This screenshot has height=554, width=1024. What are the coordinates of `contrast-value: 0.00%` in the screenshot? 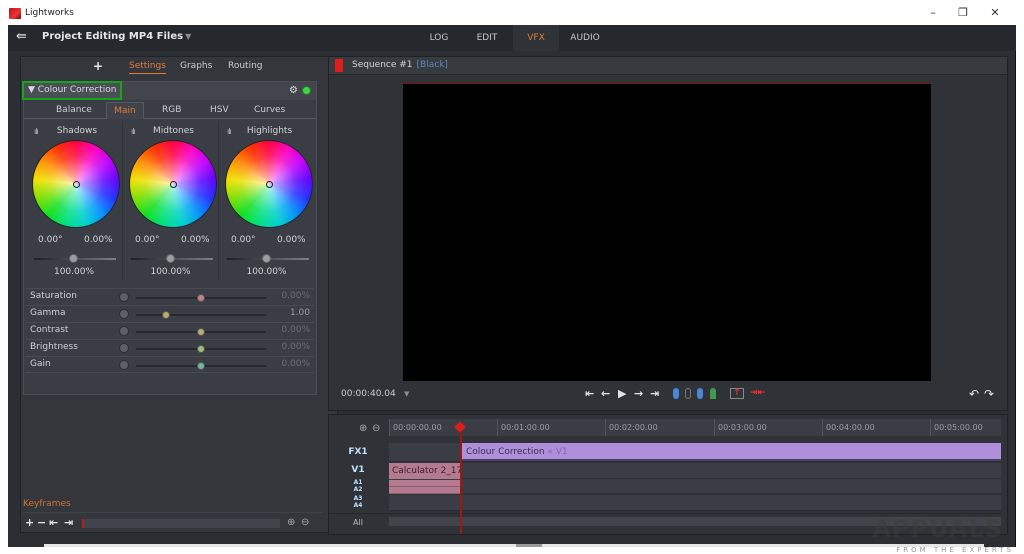 It's located at (295, 330).